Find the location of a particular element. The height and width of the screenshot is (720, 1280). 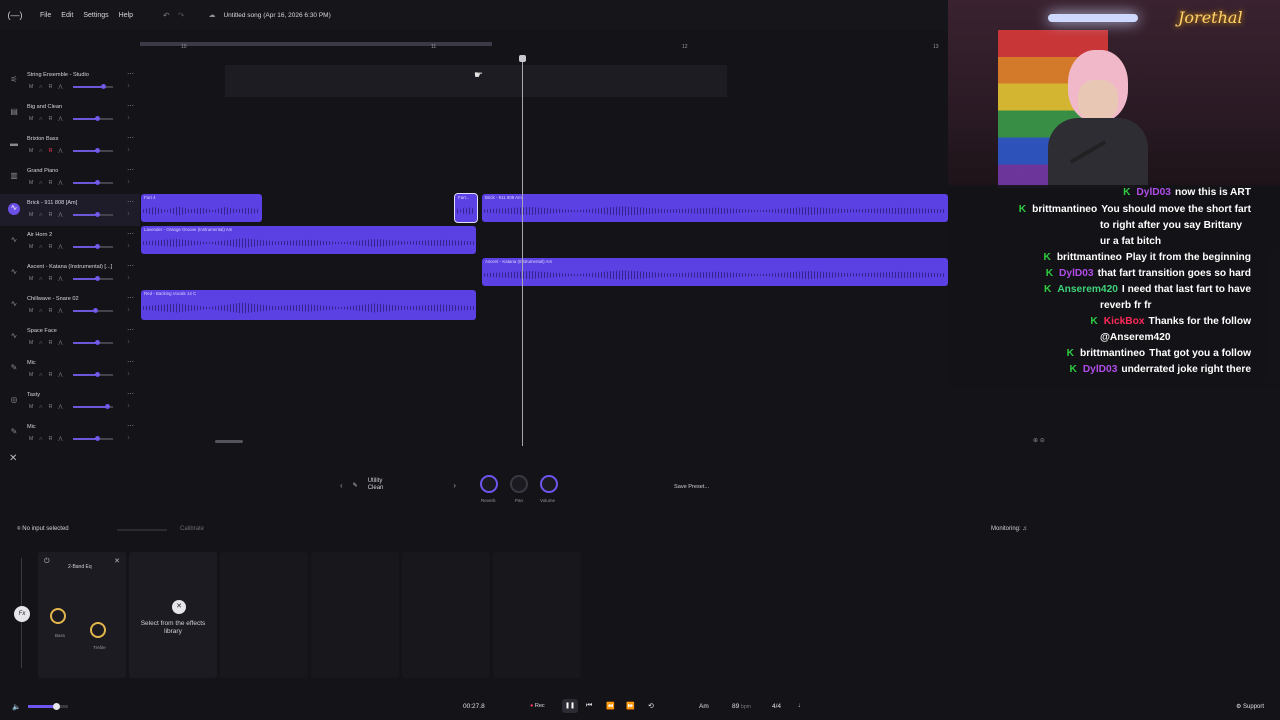

input-selector: ⍟ No input selected is located at coordinates (43, 529).